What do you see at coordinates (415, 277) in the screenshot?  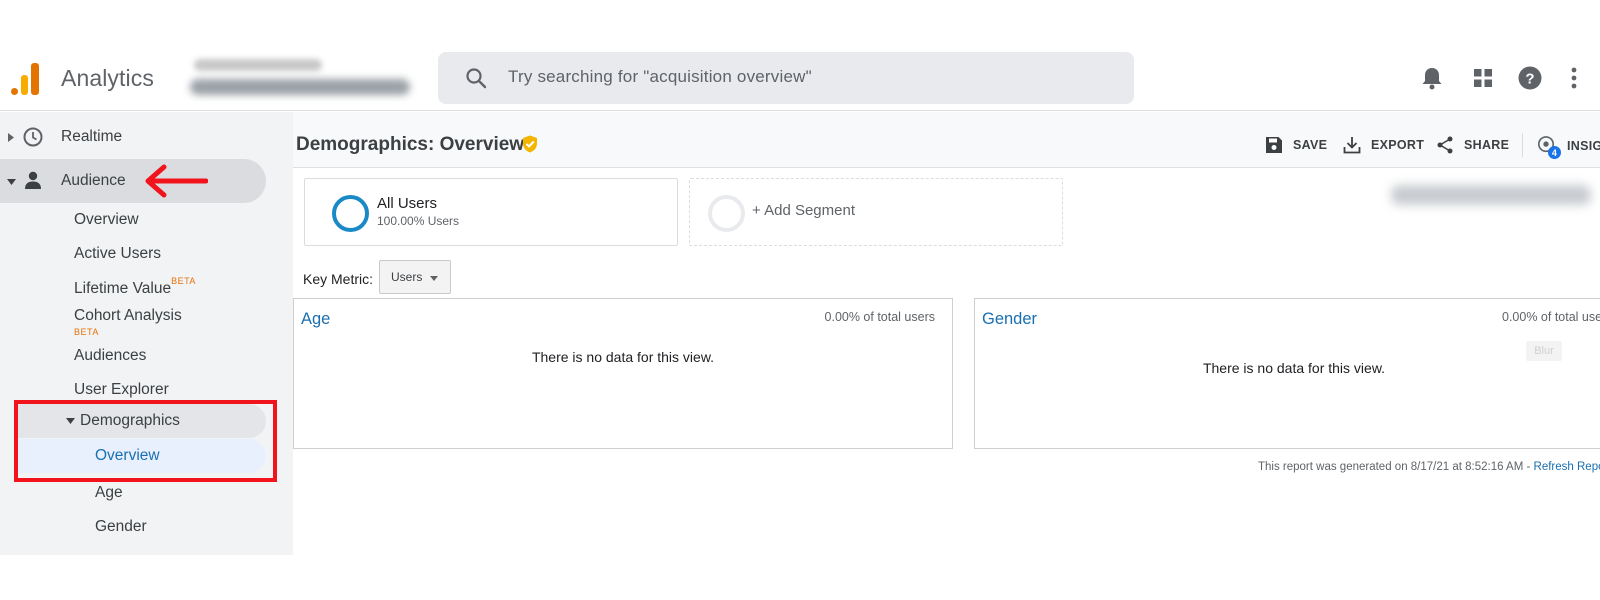 I see `key-metric-dropdown: Users` at bounding box center [415, 277].